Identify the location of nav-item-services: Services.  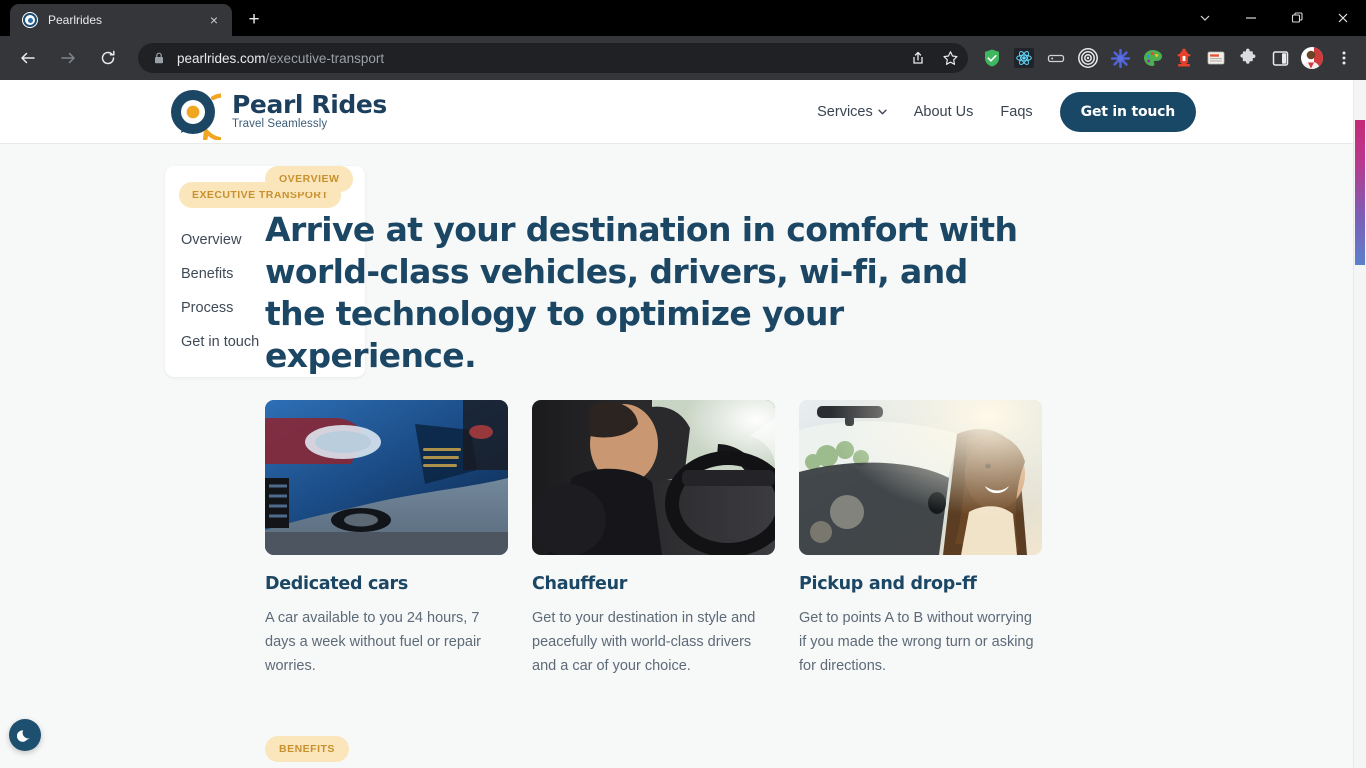
(852, 112).